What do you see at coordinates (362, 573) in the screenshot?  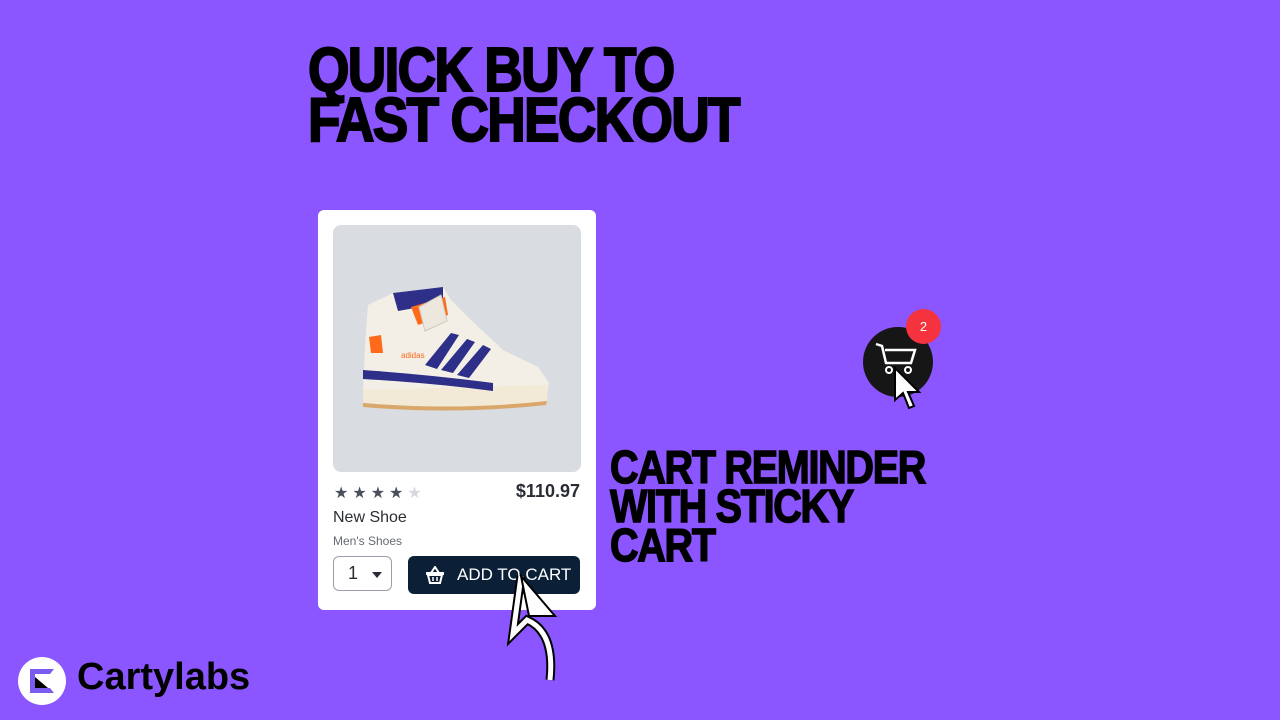 I see `quantity-select: 1` at bounding box center [362, 573].